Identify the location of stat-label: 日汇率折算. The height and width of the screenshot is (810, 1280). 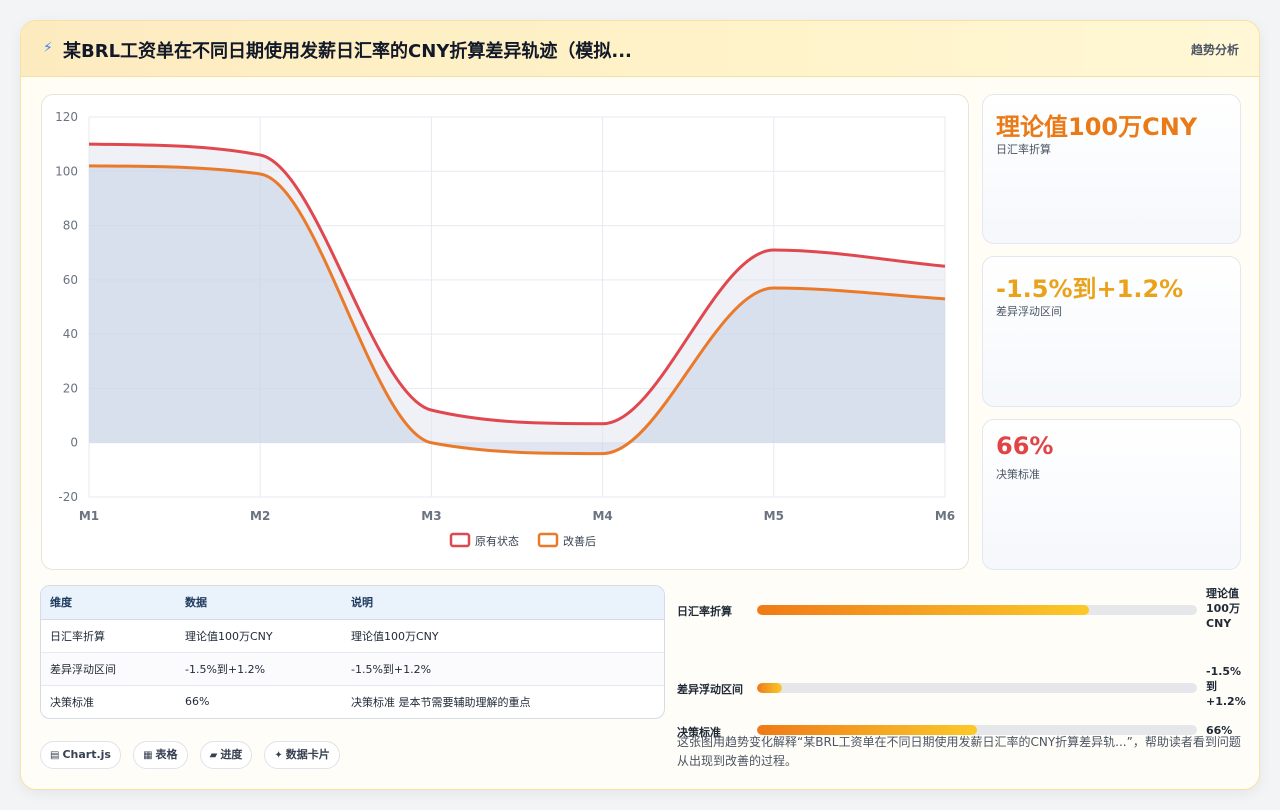
(1023, 149).